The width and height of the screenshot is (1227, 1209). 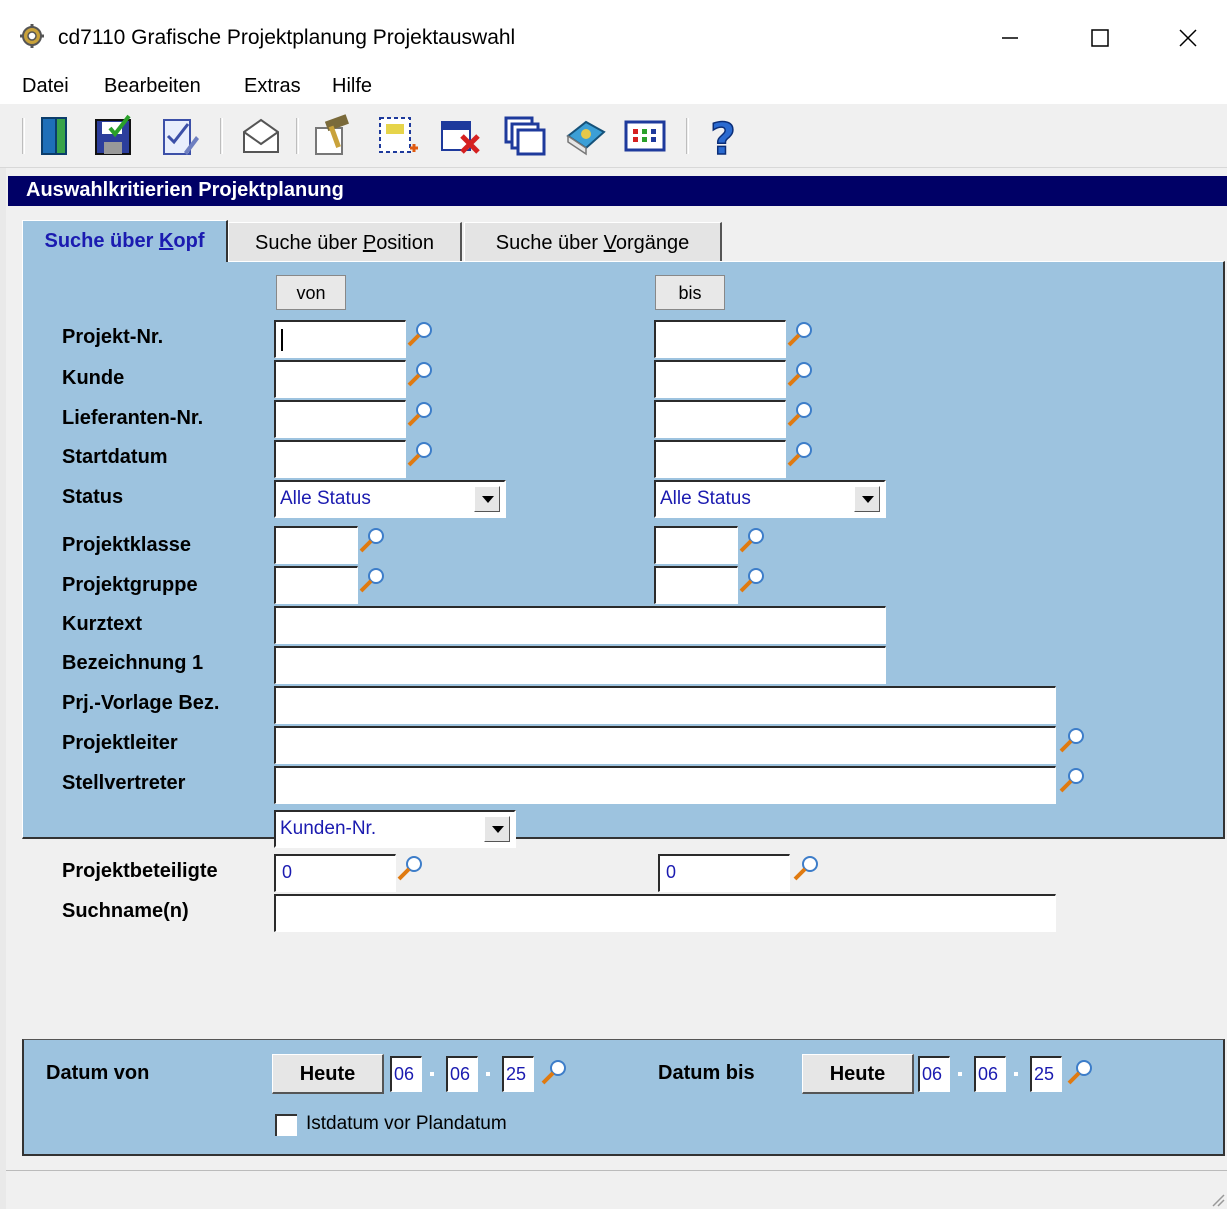 What do you see at coordinates (352, 86) in the screenshot?
I see `menu-hilfe: Hilfe` at bounding box center [352, 86].